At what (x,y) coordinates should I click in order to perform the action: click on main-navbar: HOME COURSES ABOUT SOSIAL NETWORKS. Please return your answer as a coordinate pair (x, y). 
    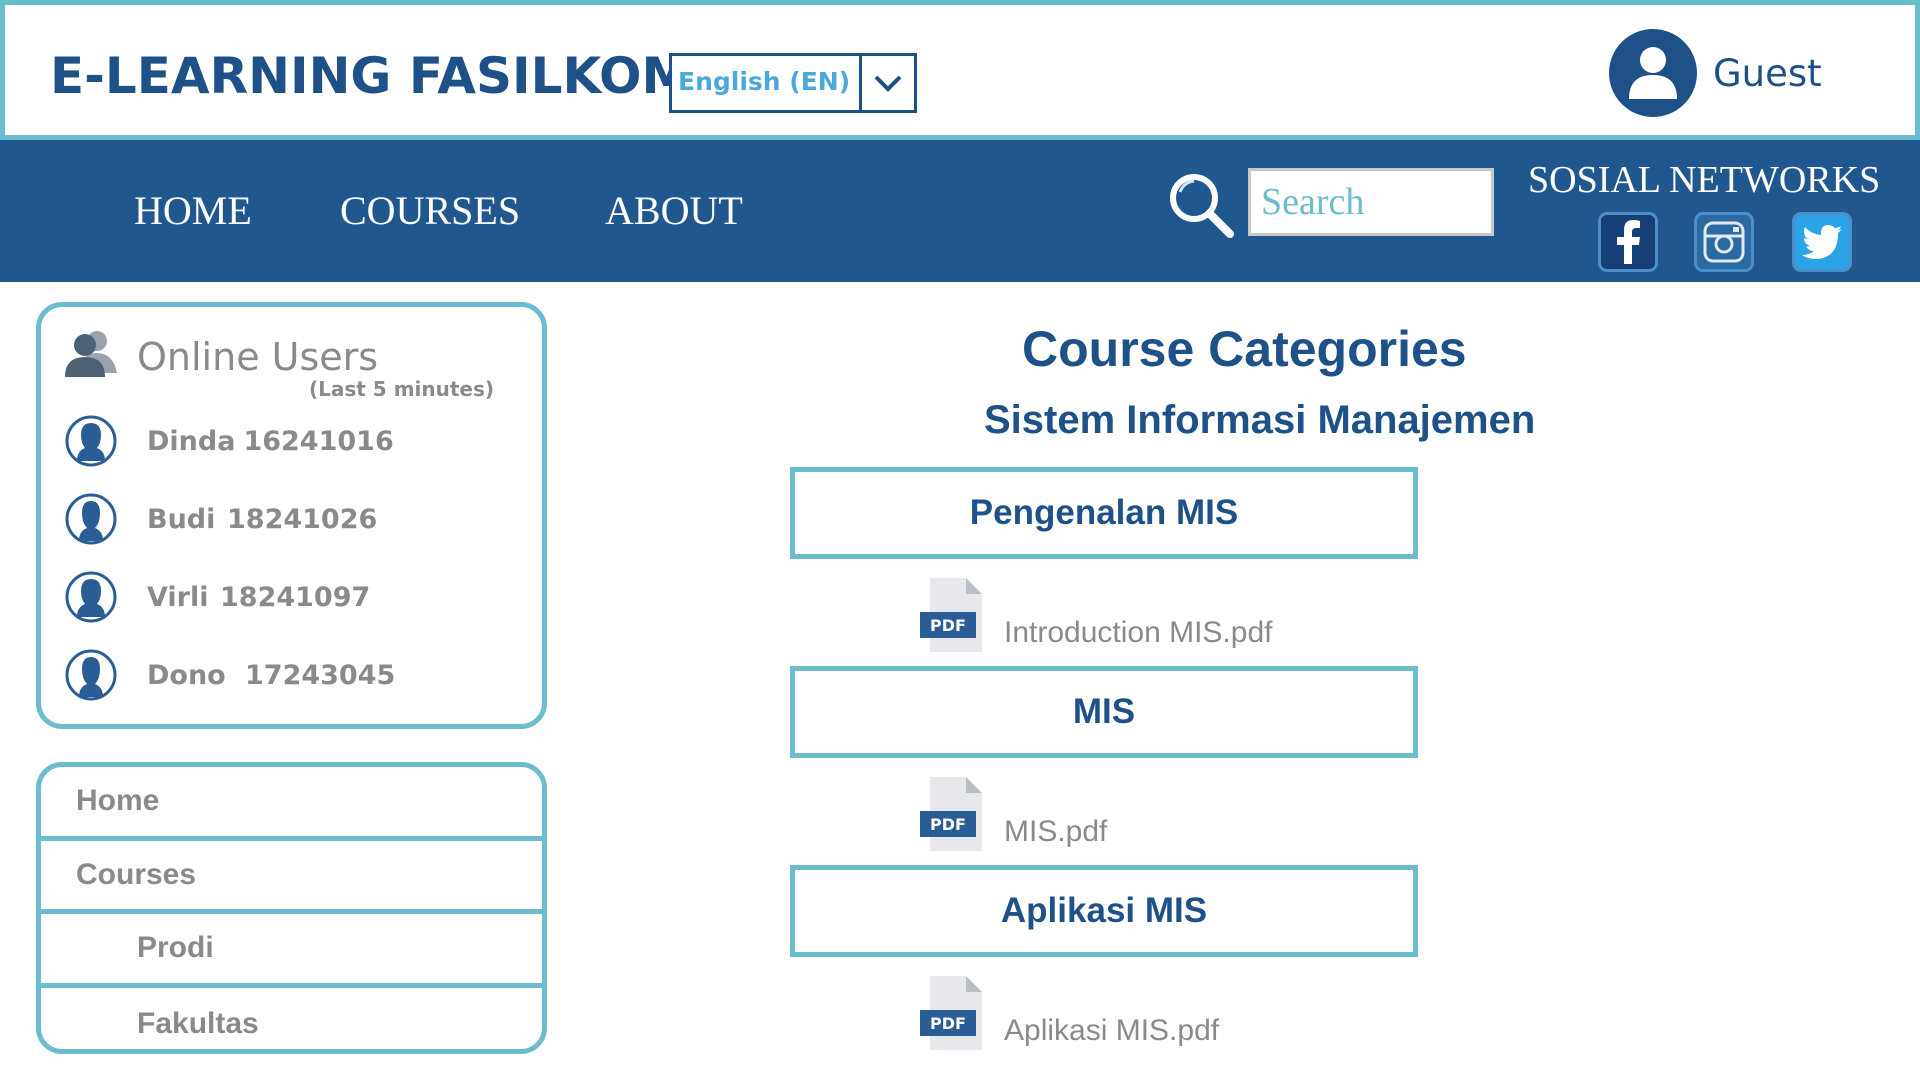
    Looking at the image, I should click on (960, 211).